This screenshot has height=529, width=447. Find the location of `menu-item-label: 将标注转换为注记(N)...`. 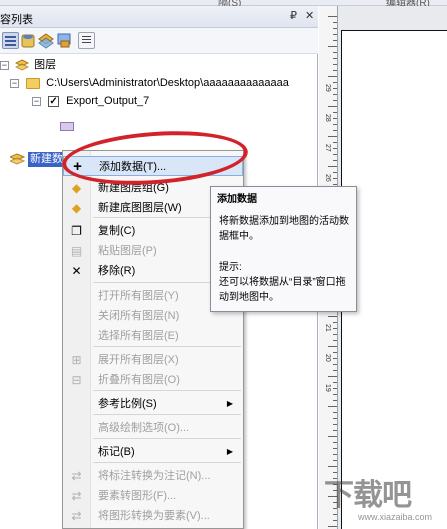

menu-item-label: 将标注转换为注记(N)... is located at coordinates (154, 476).